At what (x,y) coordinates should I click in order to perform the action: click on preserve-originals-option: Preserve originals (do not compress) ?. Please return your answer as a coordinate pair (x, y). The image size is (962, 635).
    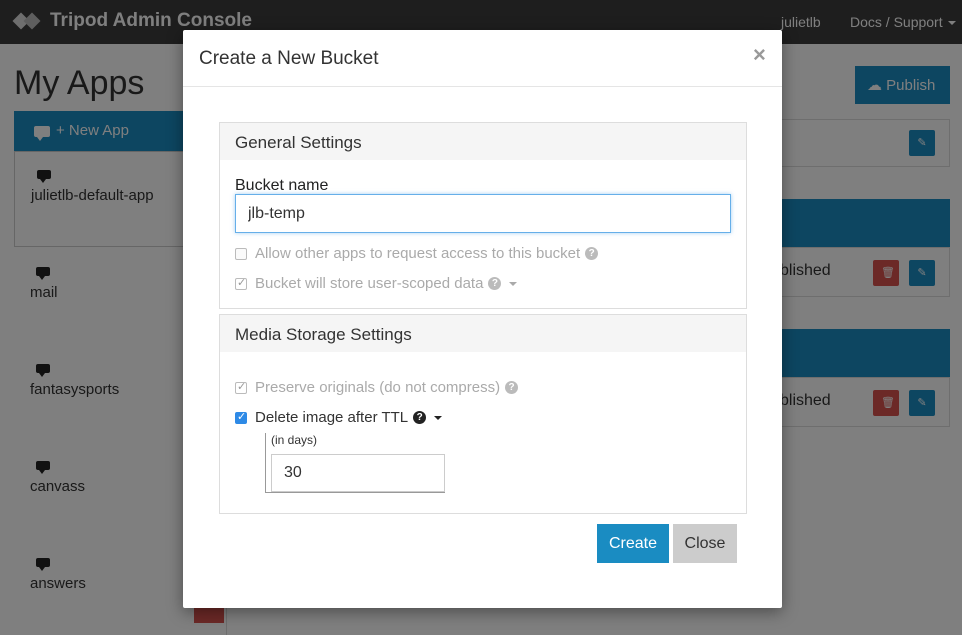
    Looking at the image, I should click on (377, 387).